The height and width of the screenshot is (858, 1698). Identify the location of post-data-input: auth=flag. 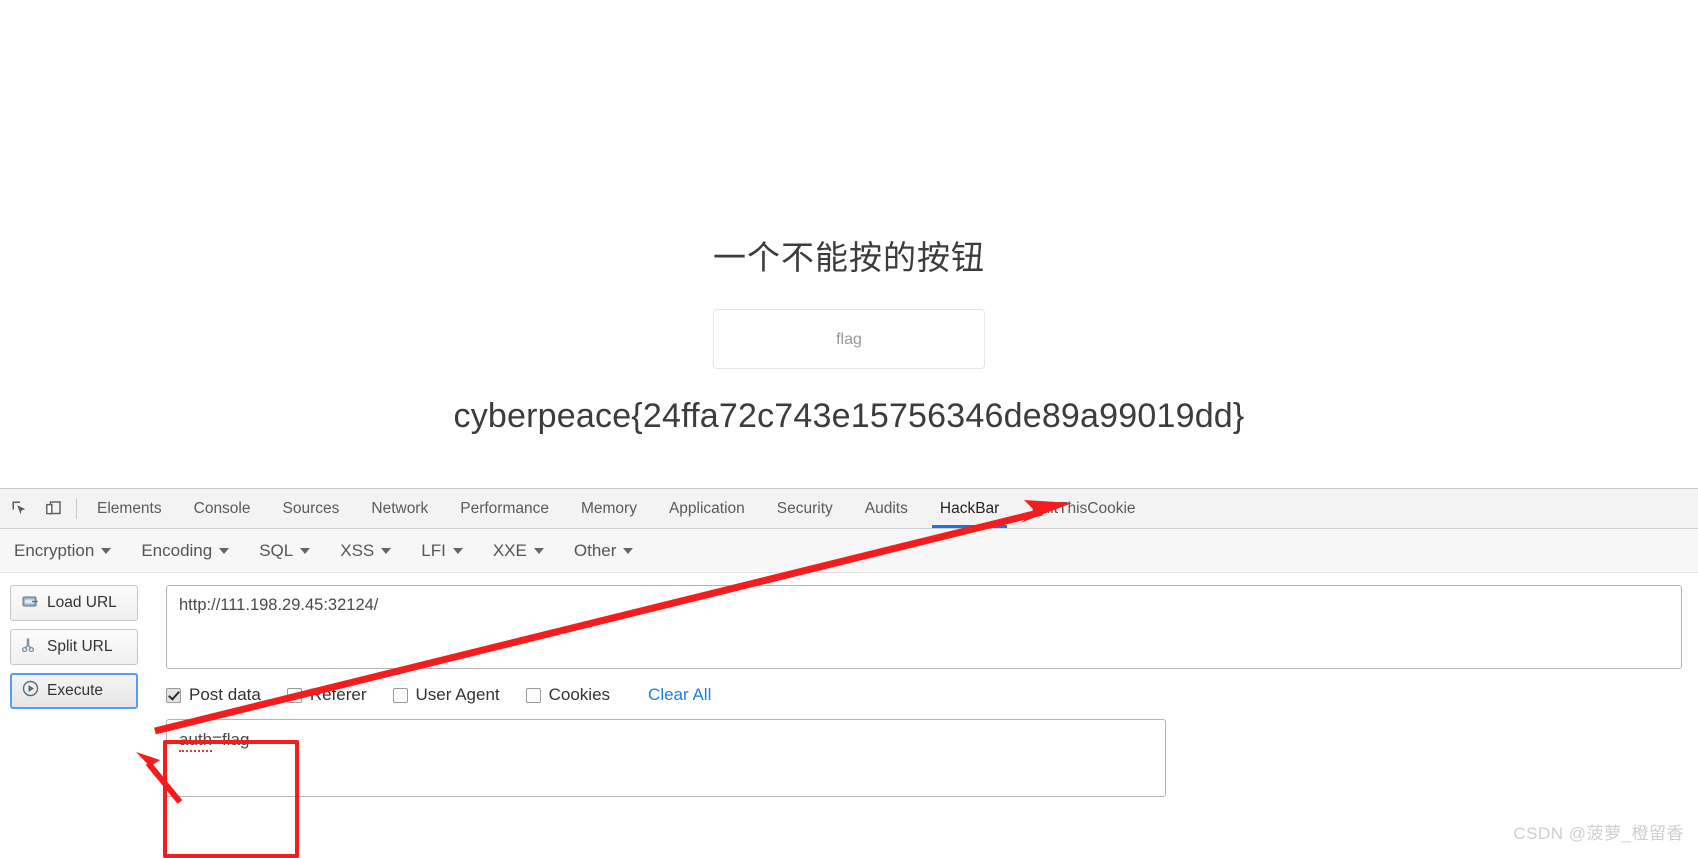
(666, 758).